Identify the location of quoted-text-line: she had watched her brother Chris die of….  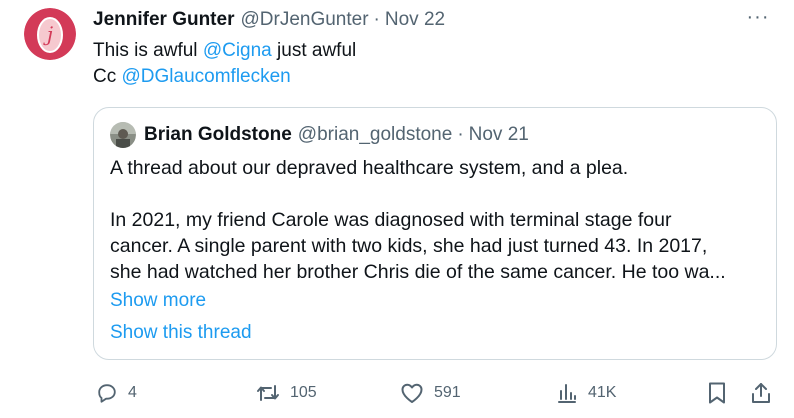
(418, 272).